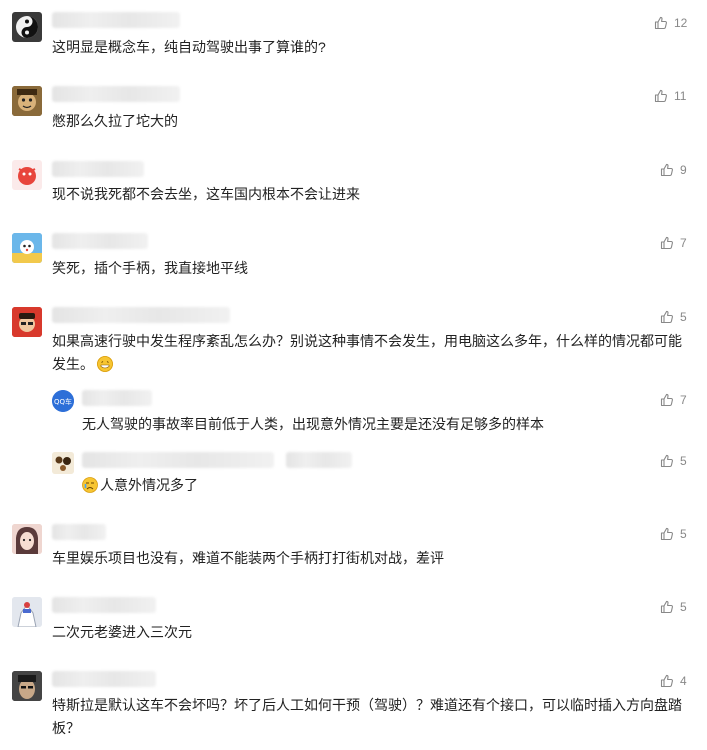 Image resolution: width=707 pixels, height=750 pixels. I want to click on comment-text: 二次元老婆进入三次元, so click(122, 632).